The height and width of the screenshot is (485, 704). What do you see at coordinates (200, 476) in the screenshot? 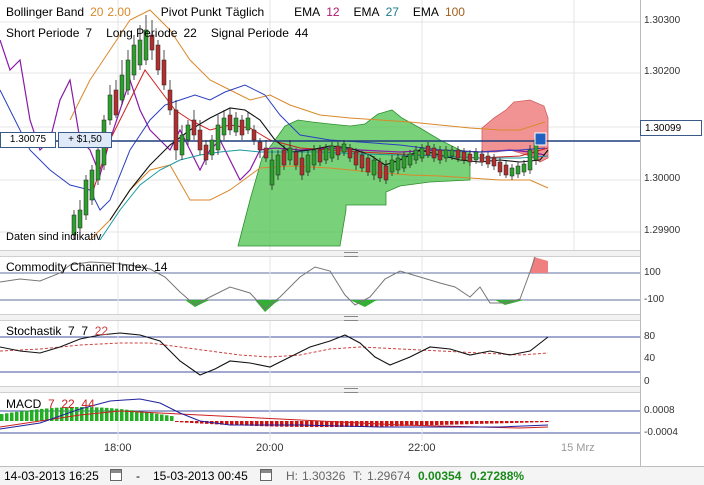
I see `range-end-date: 15-03-2013 00:45` at bounding box center [200, 476].